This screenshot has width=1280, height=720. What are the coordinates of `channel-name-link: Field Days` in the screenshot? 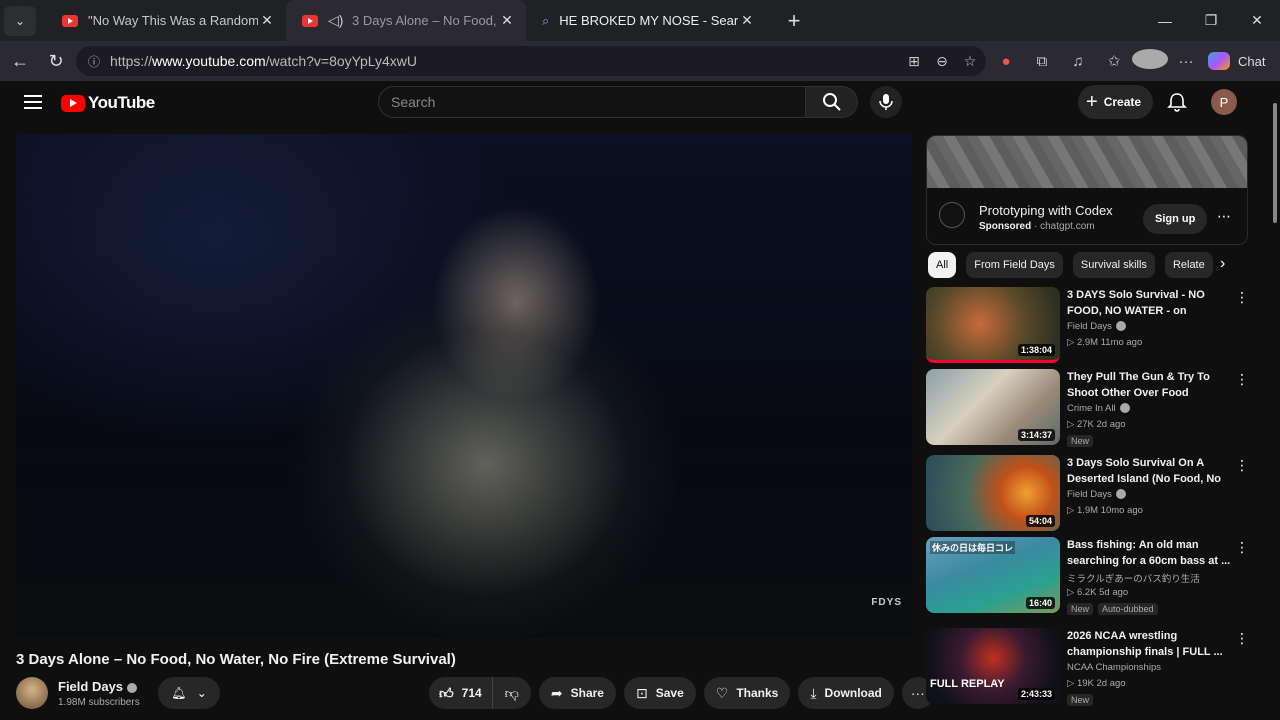 It's located at (98, 686).